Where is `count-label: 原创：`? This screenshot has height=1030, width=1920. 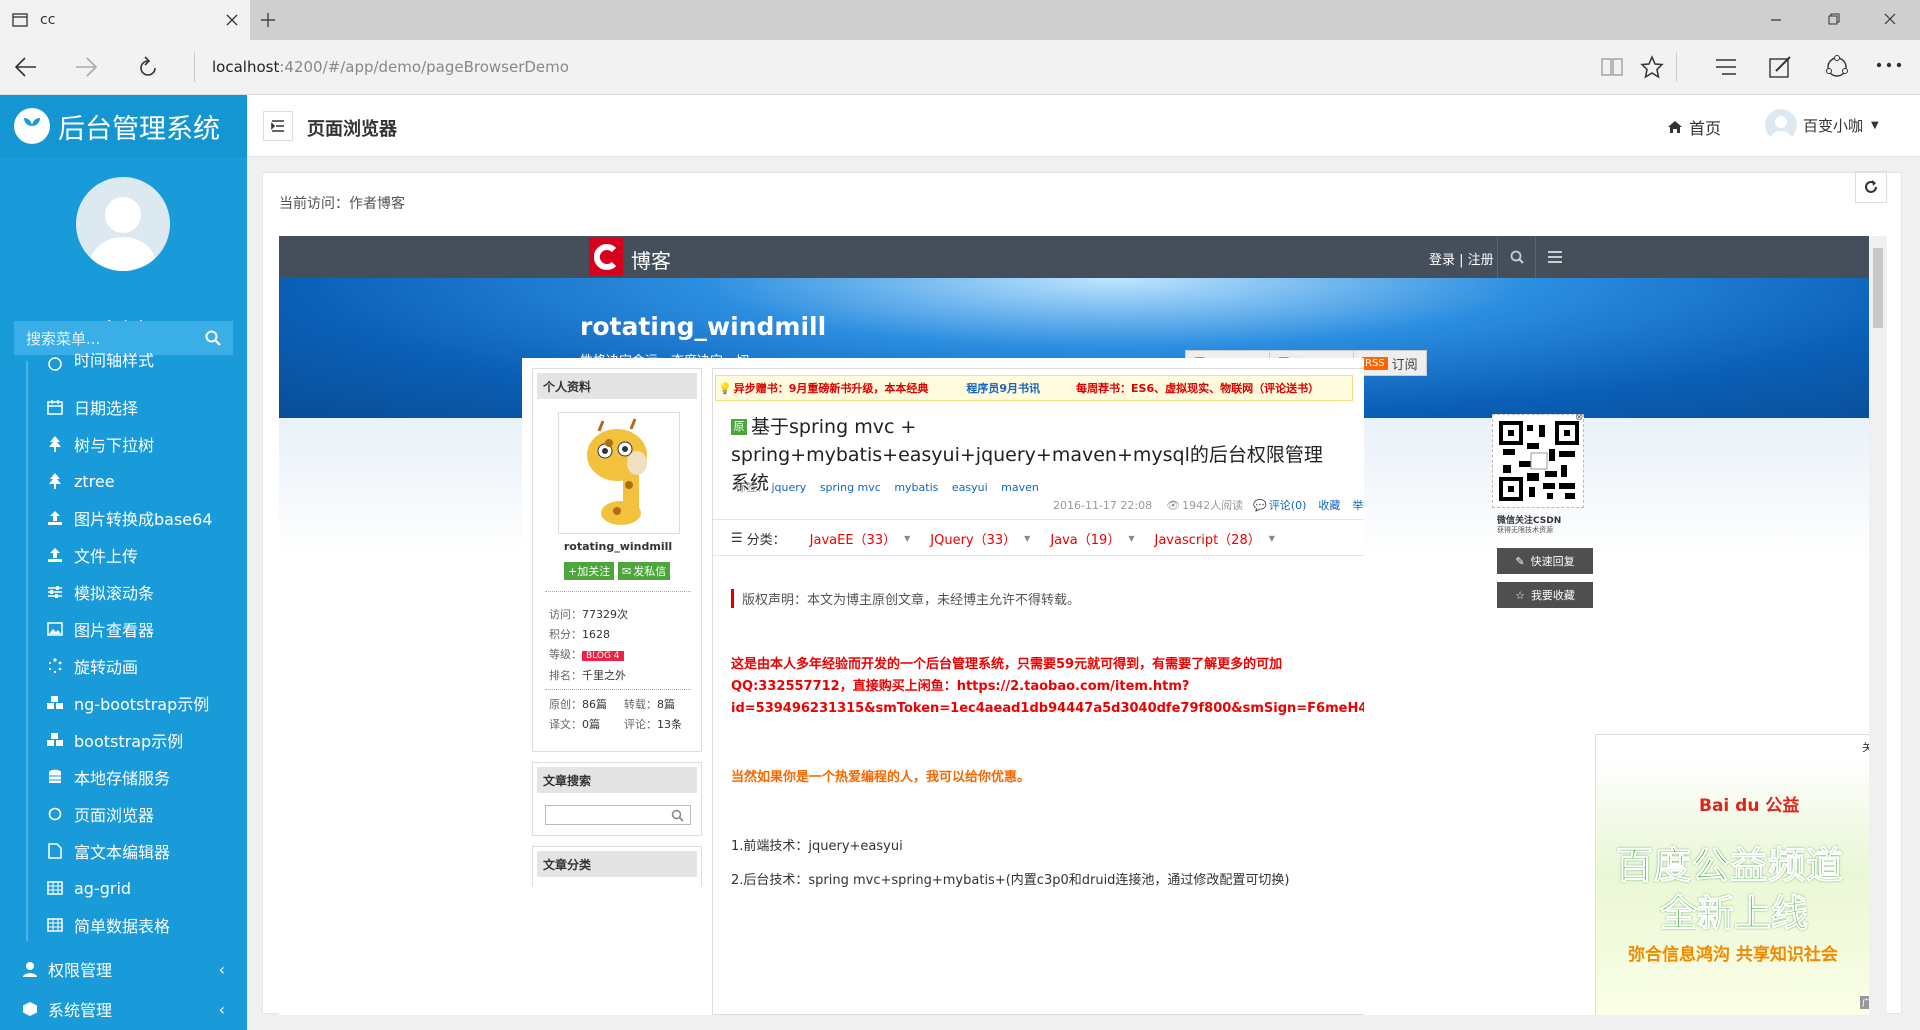
count-label: 原创： is located at coordinates (565, 704).